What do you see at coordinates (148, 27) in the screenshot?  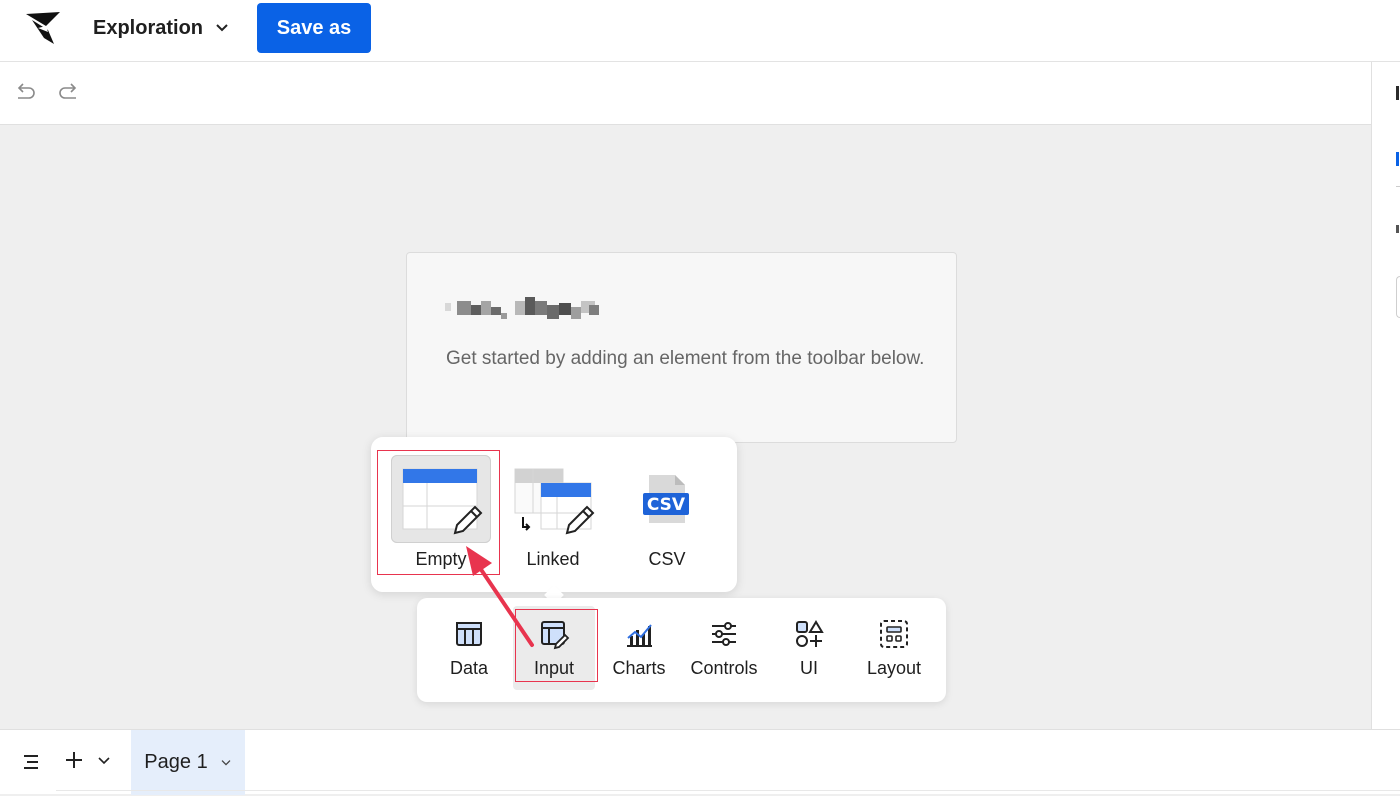 I see `workbook-title: Exploration` at bounding box center [148, 27].